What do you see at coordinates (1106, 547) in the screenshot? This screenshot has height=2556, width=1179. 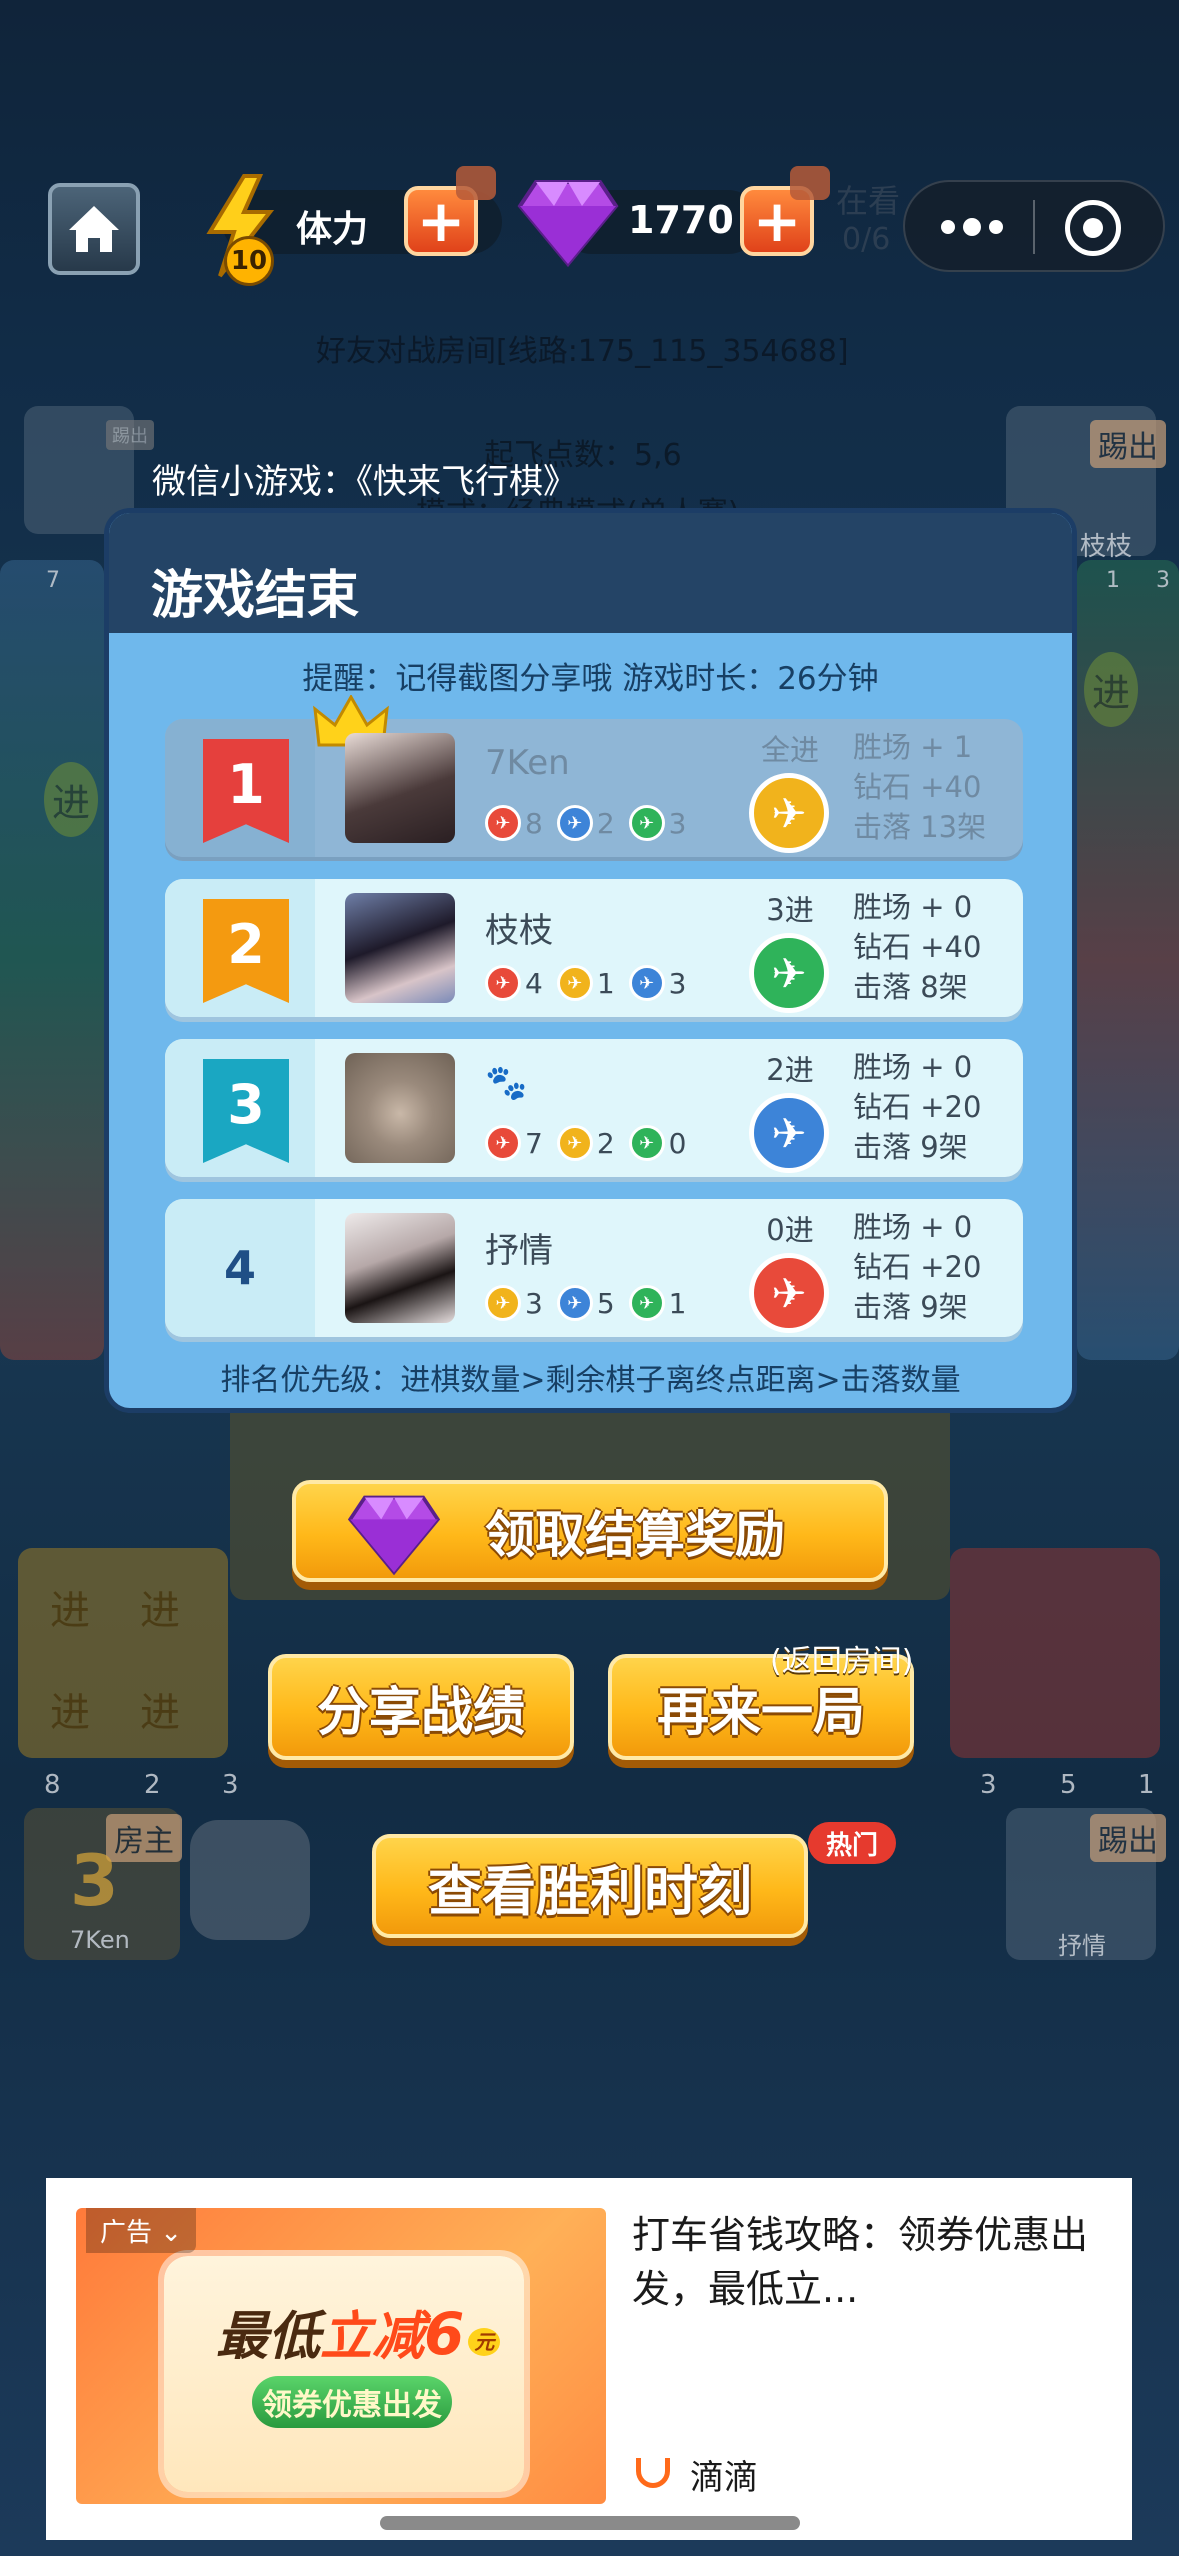 I see `player-name-right-top: 枝枝` at bounding box center [1106, 547].